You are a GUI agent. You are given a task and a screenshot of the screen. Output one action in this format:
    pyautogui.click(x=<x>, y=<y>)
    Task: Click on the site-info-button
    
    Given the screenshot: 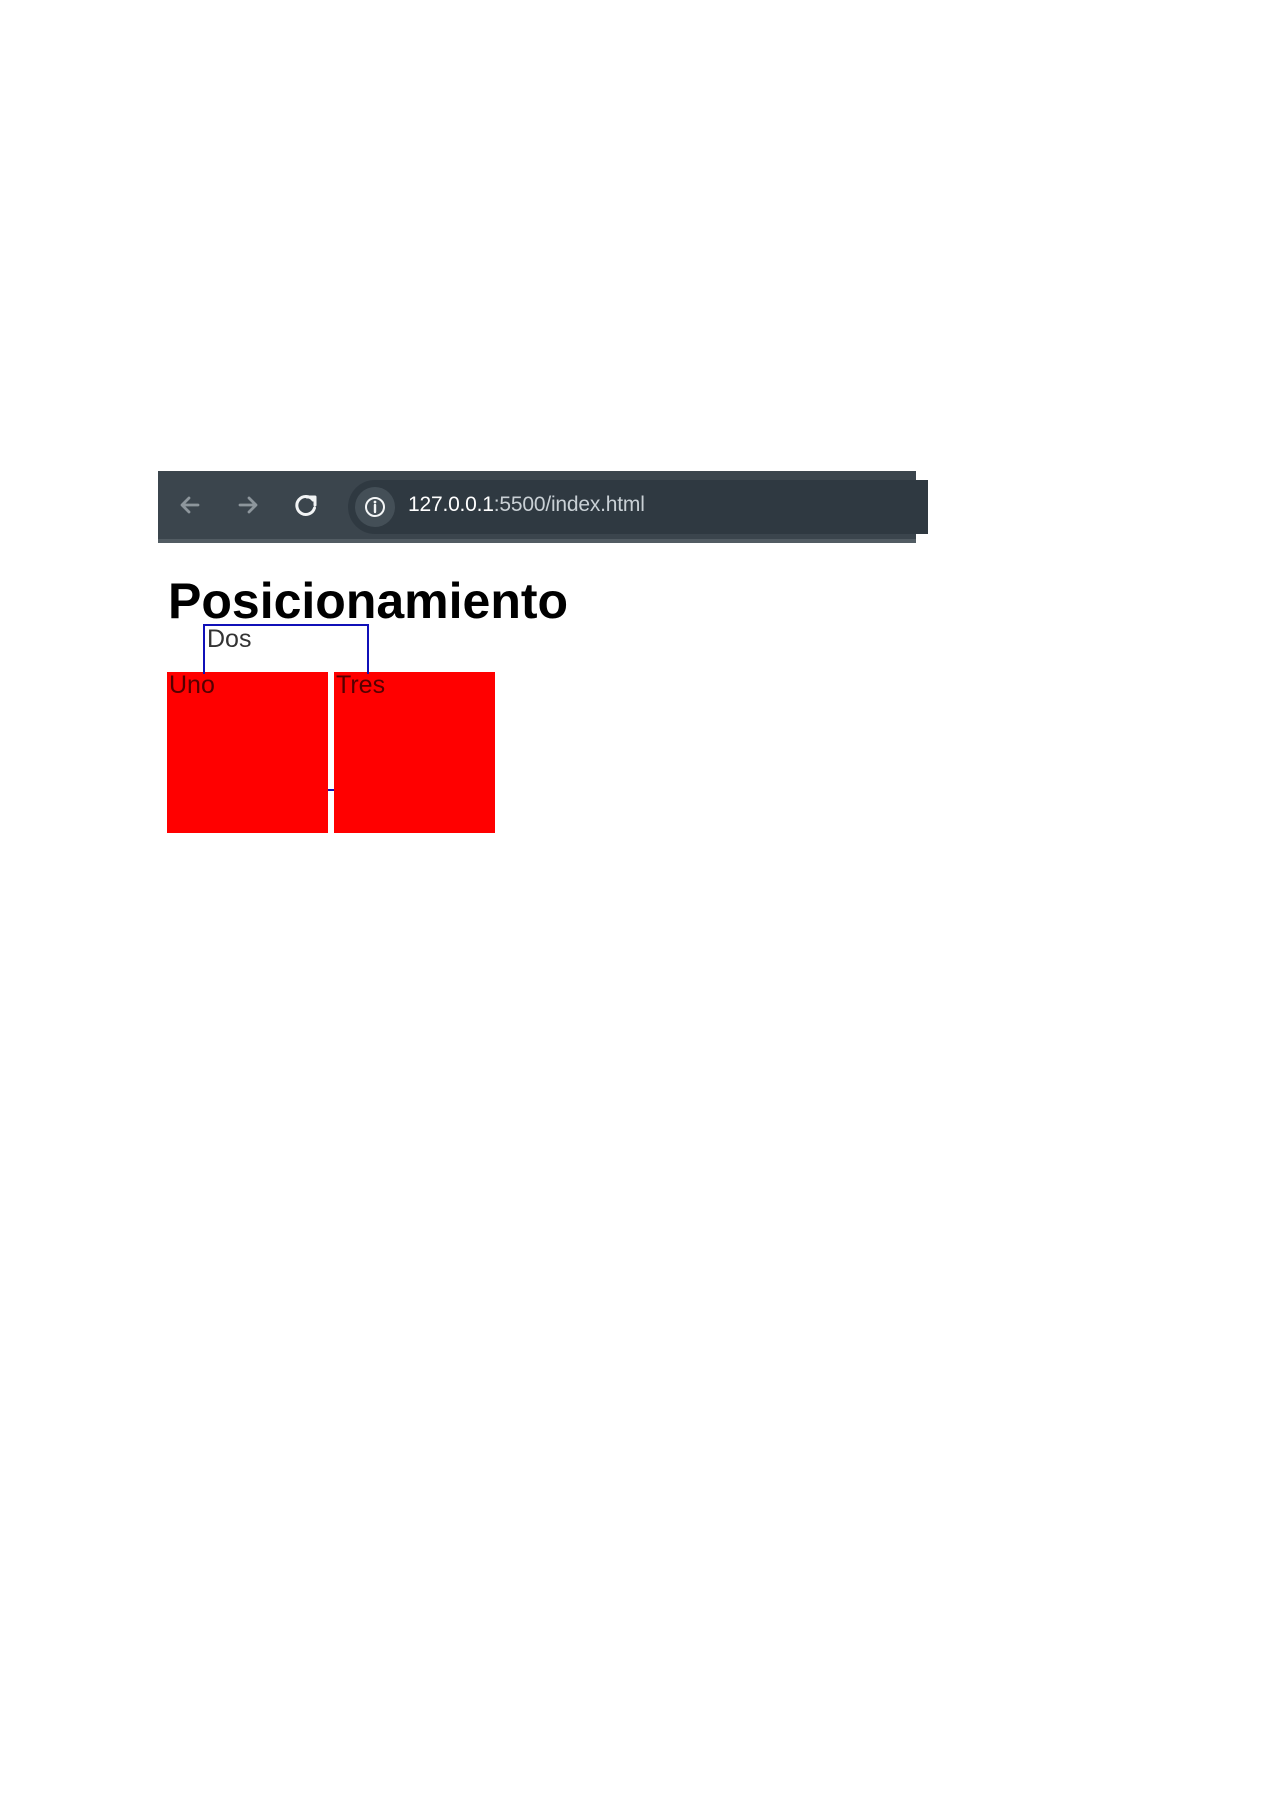 What is the action you would take?
    pyautogui.click(x=375, y=507)
    